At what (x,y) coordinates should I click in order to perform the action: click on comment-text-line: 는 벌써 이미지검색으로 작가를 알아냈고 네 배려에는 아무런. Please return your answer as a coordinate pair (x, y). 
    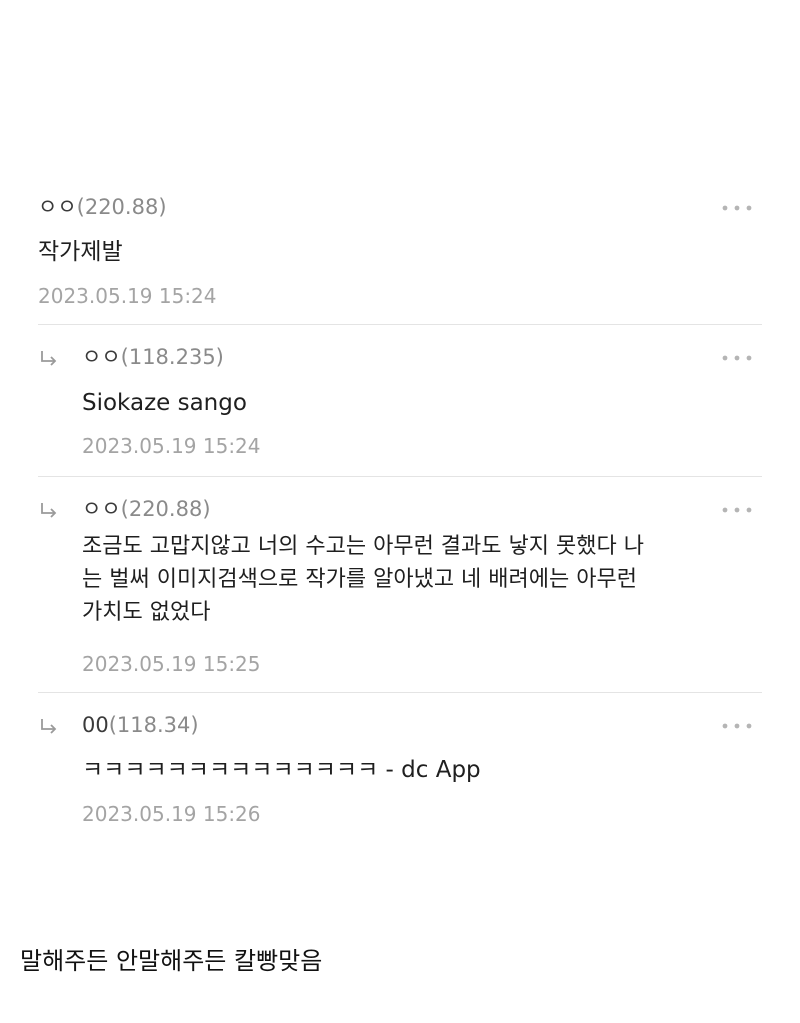
    Looking at the image, I should click on (359, 579).